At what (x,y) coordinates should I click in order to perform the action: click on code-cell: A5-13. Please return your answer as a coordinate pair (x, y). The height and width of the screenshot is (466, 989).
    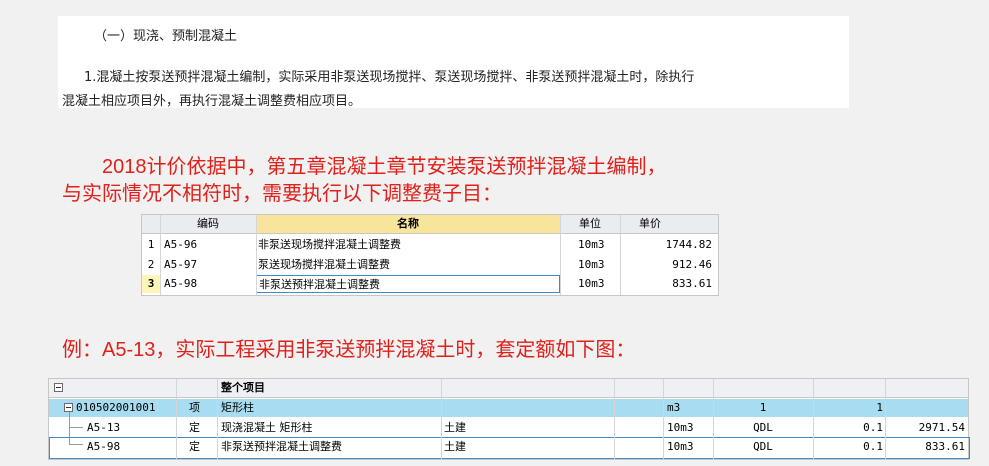
    Looking at the image, I should click on (132, 428).